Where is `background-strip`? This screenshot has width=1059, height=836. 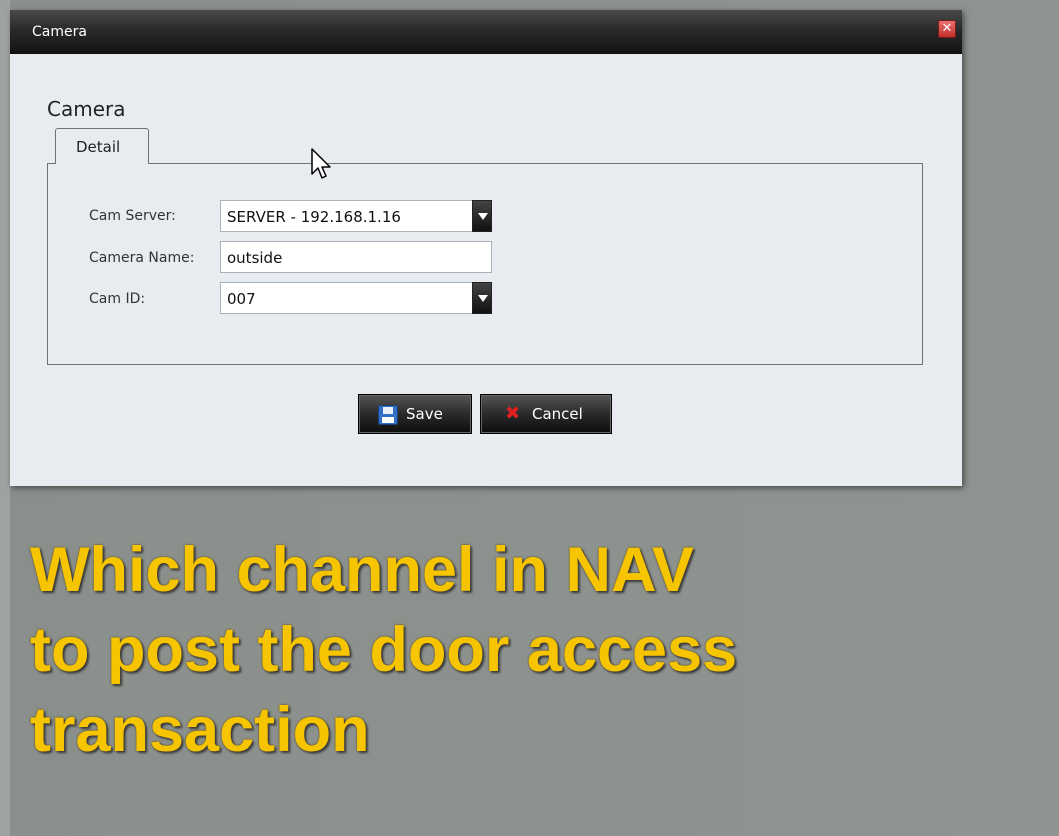
background-strip is located at coordinates (5, 418).